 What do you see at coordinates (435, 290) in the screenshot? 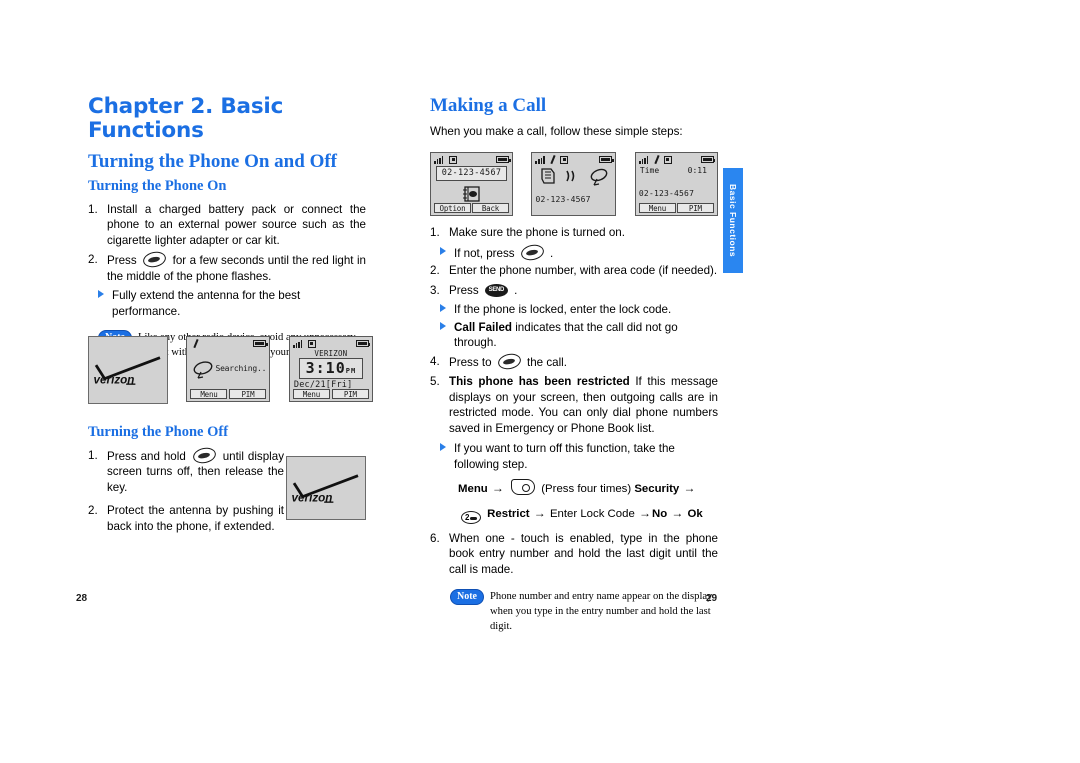
I see `step-number: 3.` at bounding box center [435, 290].